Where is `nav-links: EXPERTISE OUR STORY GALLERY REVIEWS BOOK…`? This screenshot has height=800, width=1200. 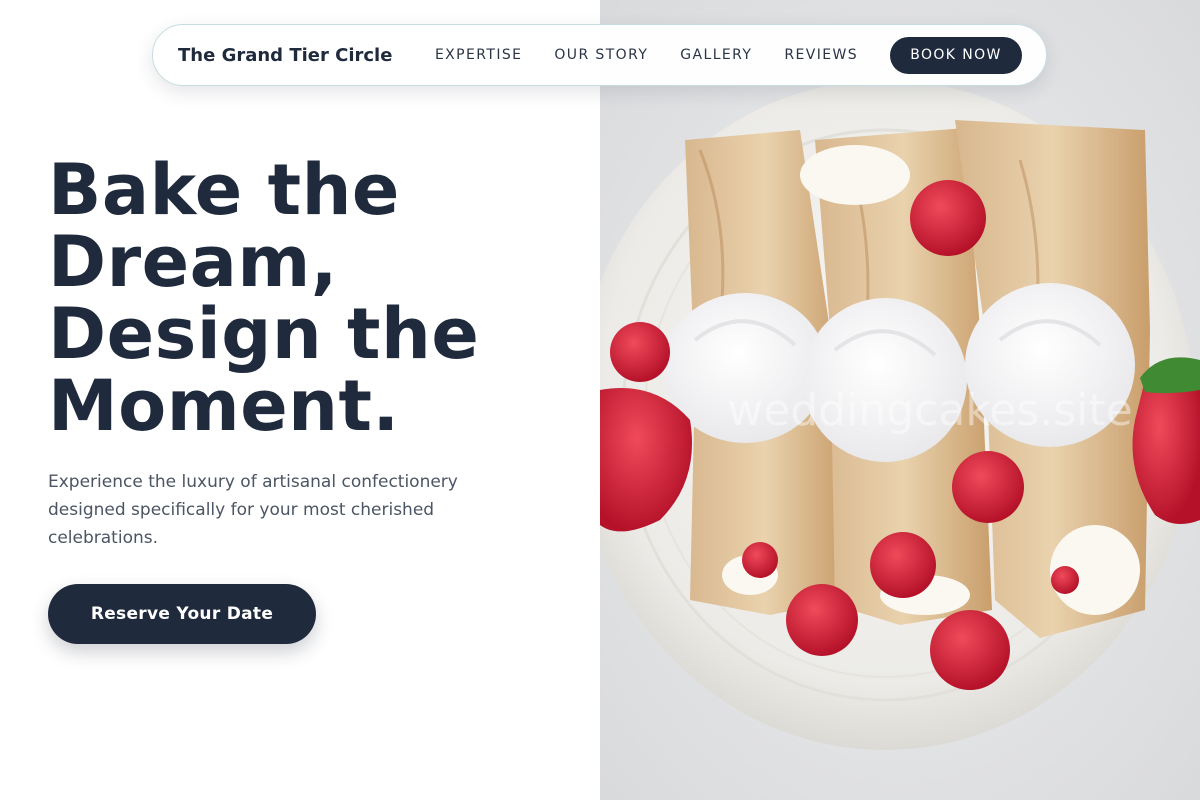 nav-links: EXPERTISE OUR STORY GALLERY REVIEWS BOOK… is located at coordinates (728, 55).